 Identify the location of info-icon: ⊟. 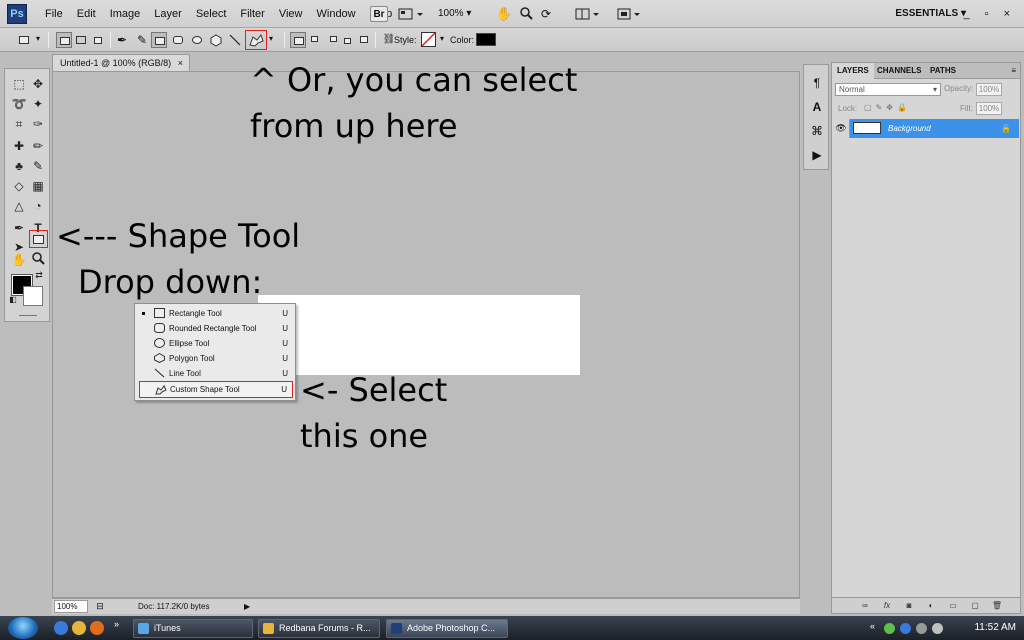
(100, 606).